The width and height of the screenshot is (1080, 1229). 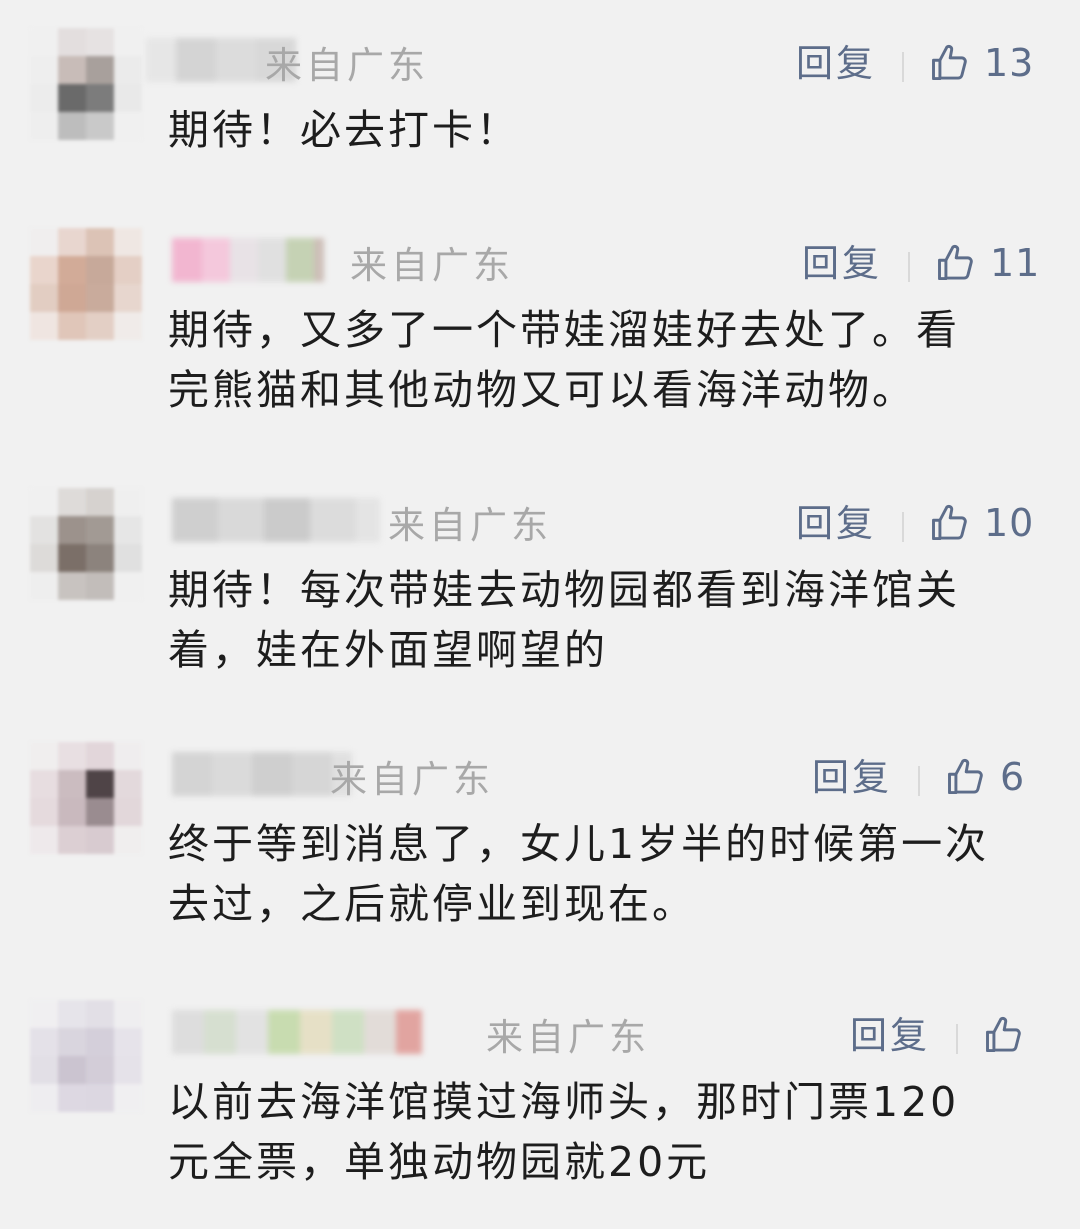 What do you see at coordinates (564, 1132) in the screenshot?
I see `comment-text: 以前去海洋馆摸过海师头，那时门票120 元全票，单独动物园就20元` at bounding box center [564, 1132].